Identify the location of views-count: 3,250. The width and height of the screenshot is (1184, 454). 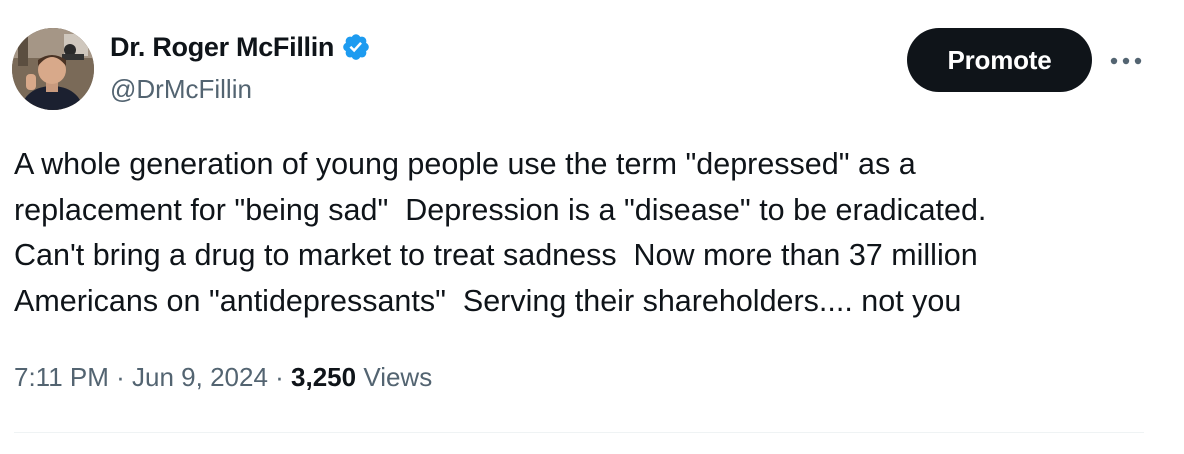
(323, 377).